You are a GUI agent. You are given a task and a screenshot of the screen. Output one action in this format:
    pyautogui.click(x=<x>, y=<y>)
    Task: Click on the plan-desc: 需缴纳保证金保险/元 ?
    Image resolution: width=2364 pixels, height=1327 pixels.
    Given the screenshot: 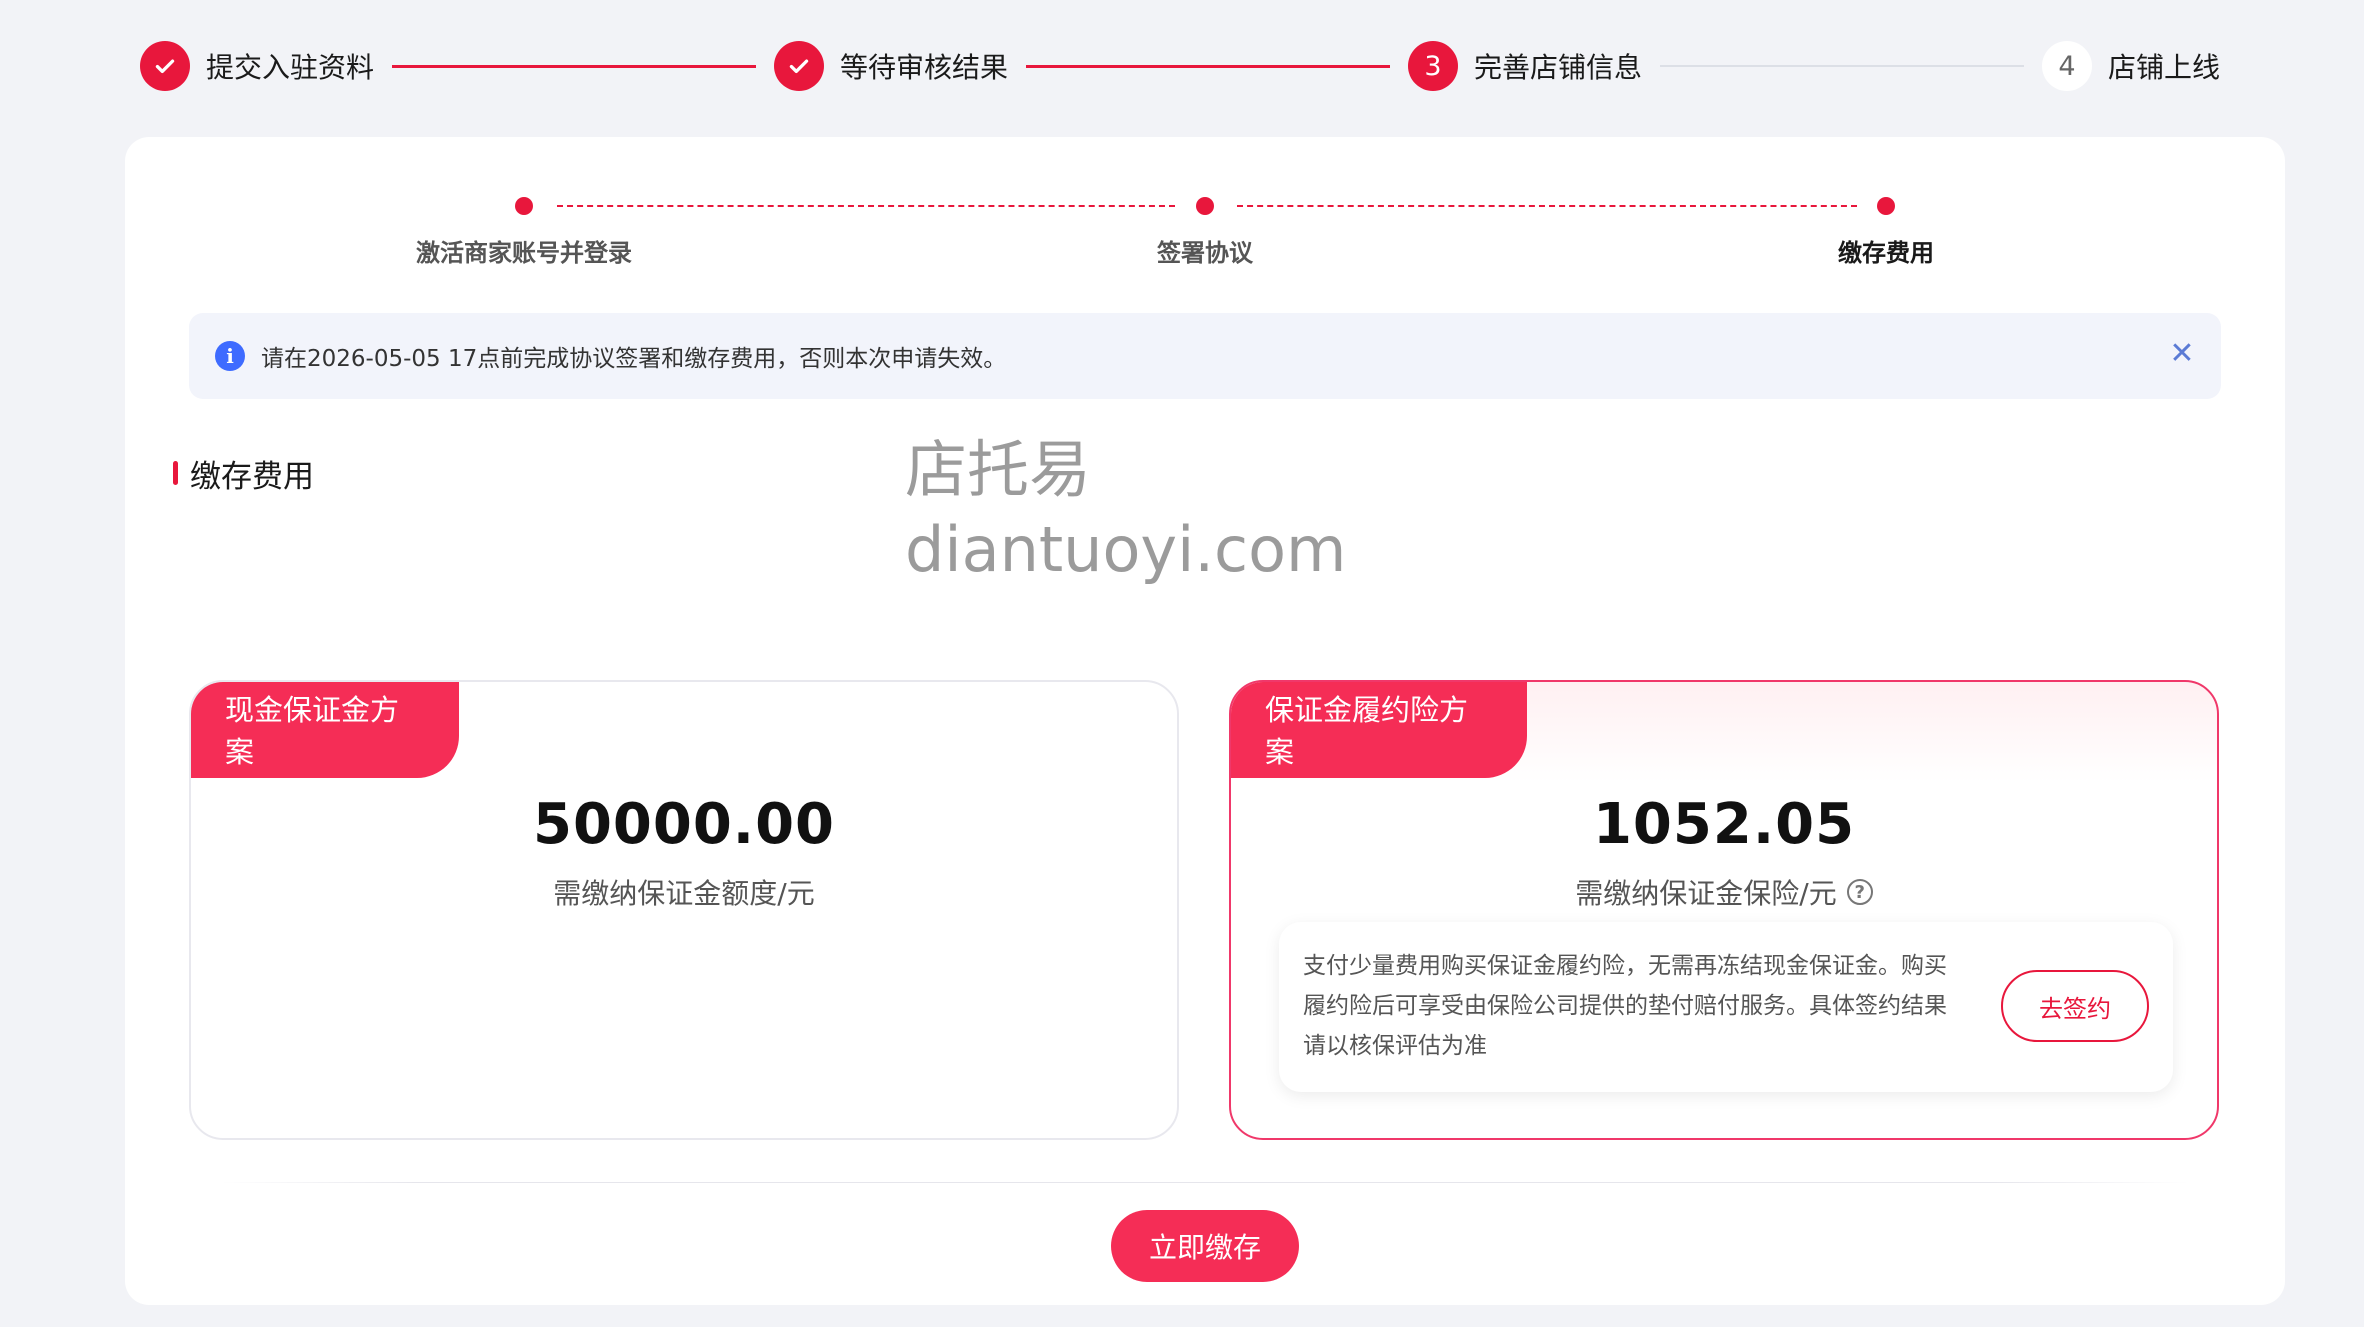 What is the action you would take?
    pyautogui.click(x=1724, y=892)
    